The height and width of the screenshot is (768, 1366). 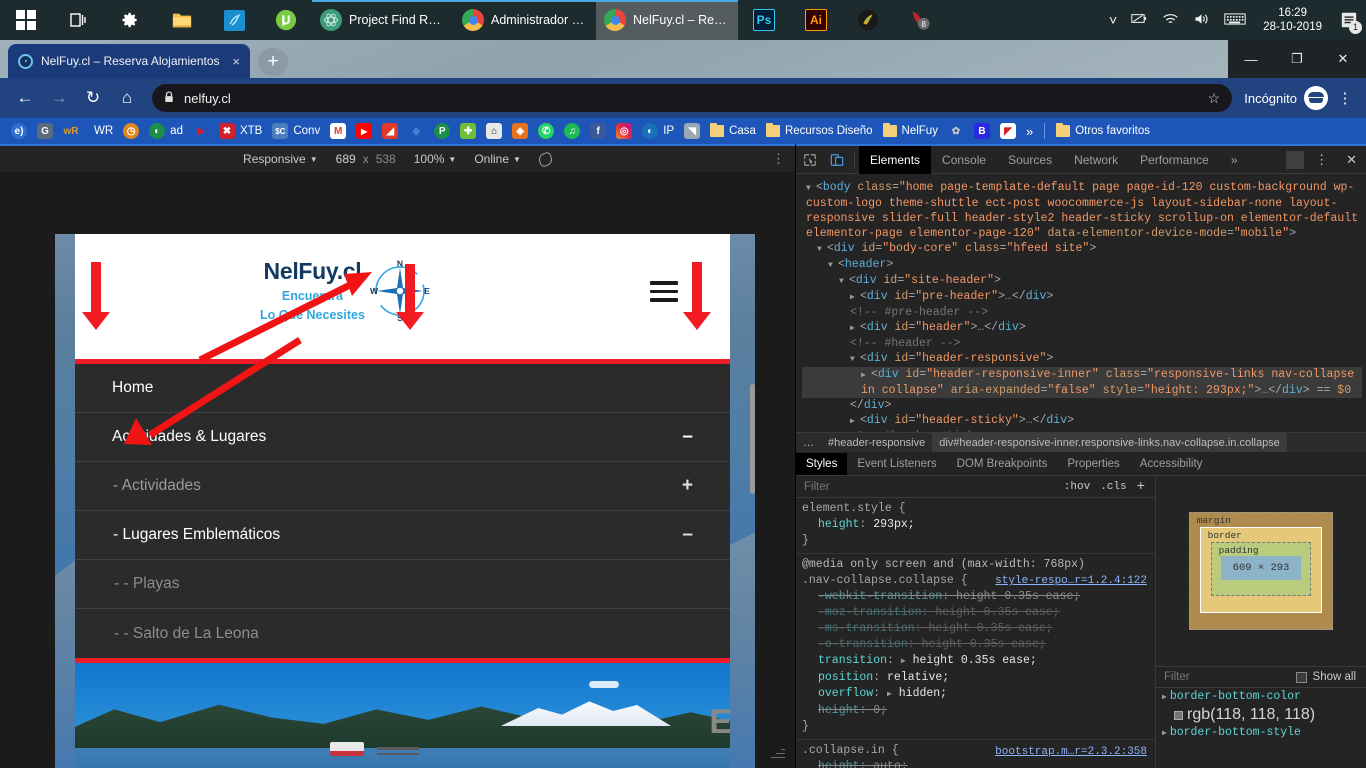 I want to click on incognito-indicator: Incógnito, so click(x=1286, y=98).